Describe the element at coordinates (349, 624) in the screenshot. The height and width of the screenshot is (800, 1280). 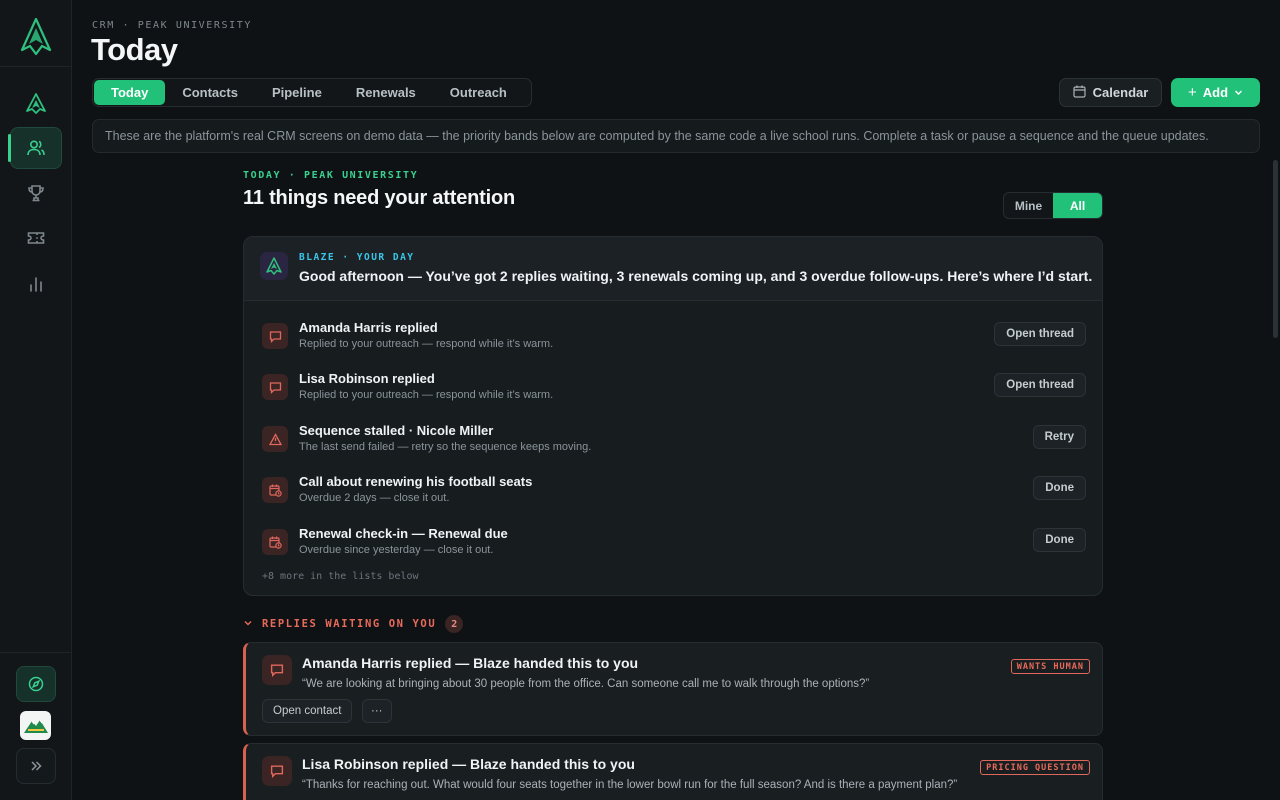
I see `replies-section-label: REPLIES WAITING ON YOU` at that location.